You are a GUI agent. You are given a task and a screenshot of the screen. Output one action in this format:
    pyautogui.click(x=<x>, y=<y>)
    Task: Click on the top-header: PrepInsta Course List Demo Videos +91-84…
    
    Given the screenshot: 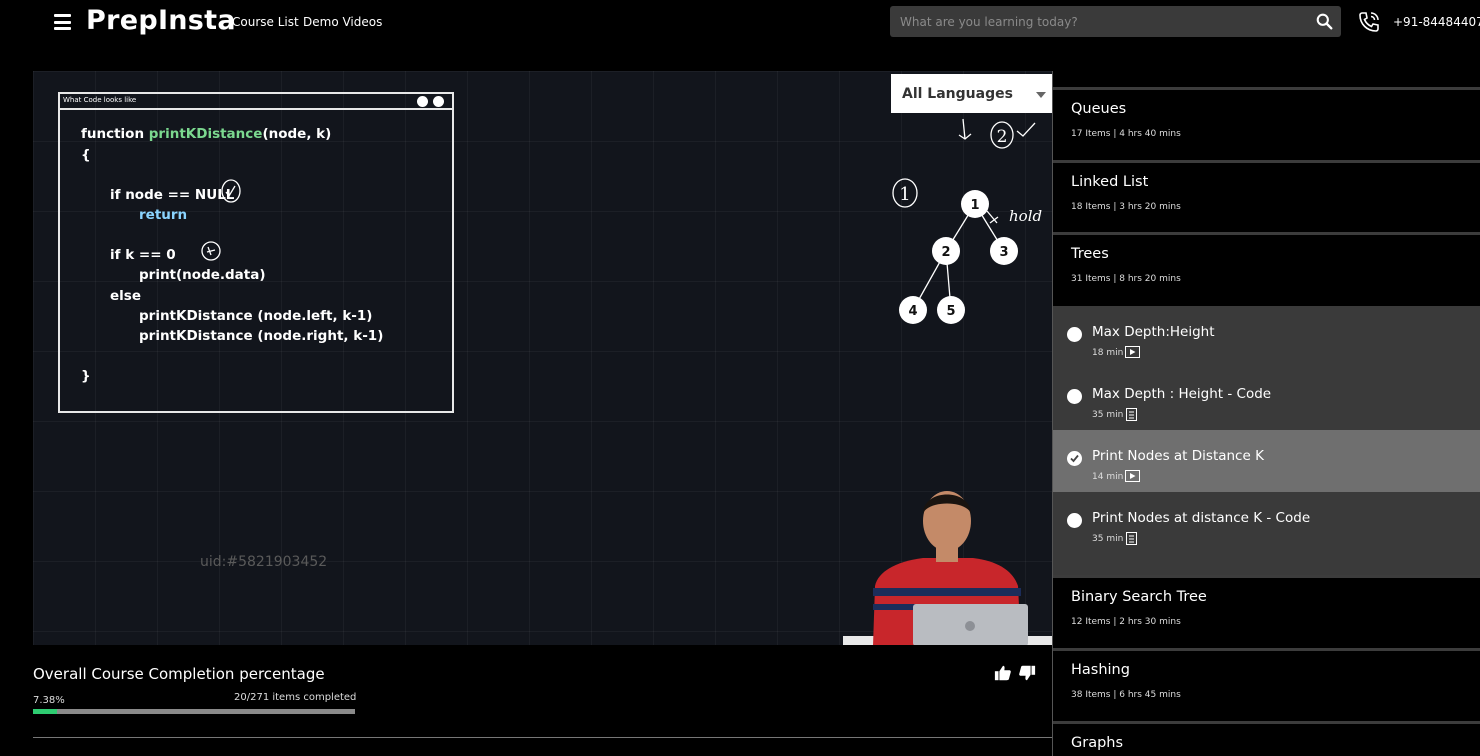 What is the action you would take?
    pyautogui.click(x=740, y=25)
    